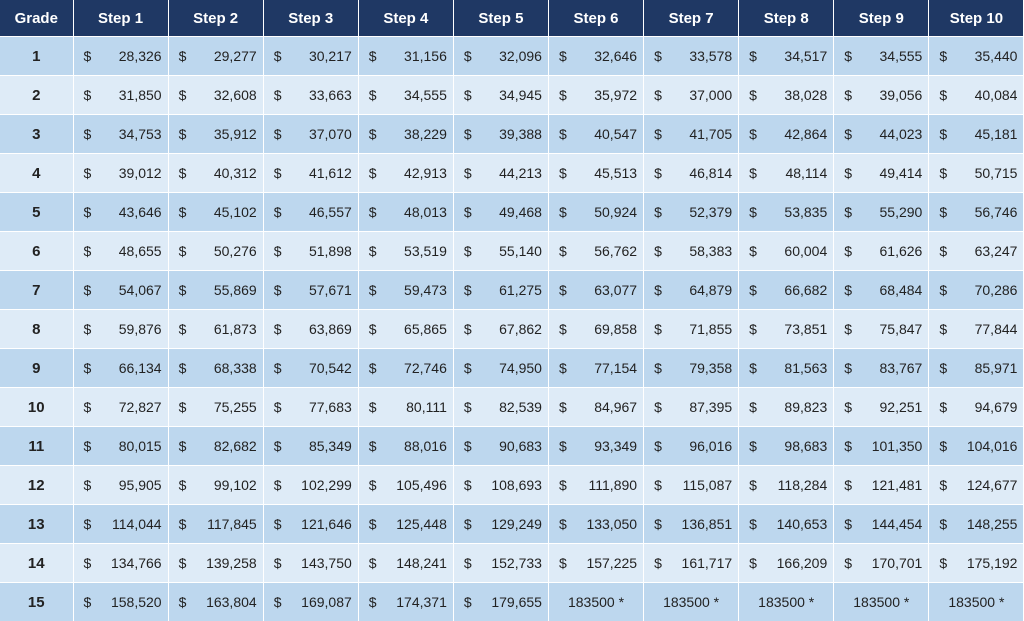 This screenshot has height=621, width=1024. I want to click on salary-cell: $50,715, so click(976, 173).